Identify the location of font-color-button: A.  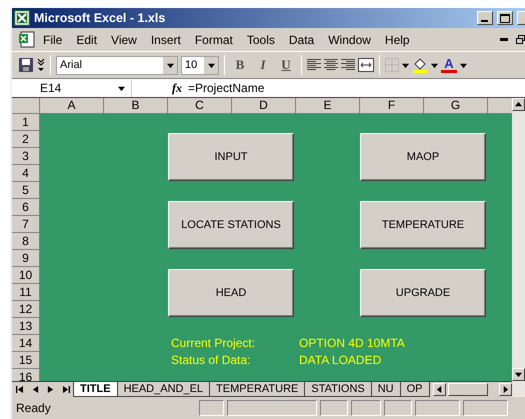
(449, 65).